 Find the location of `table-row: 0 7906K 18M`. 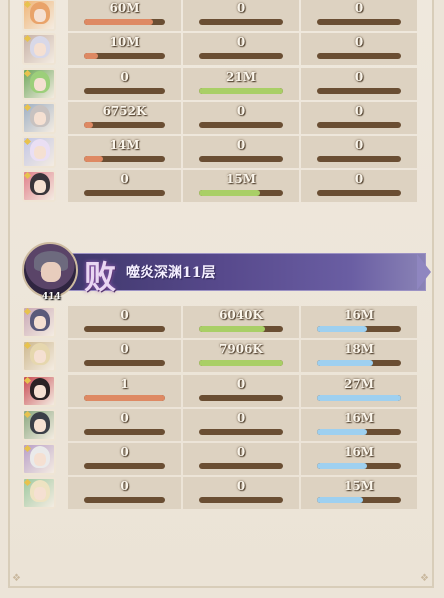

table-row: 0 7906K 18M is located at coordinates (225, 356).